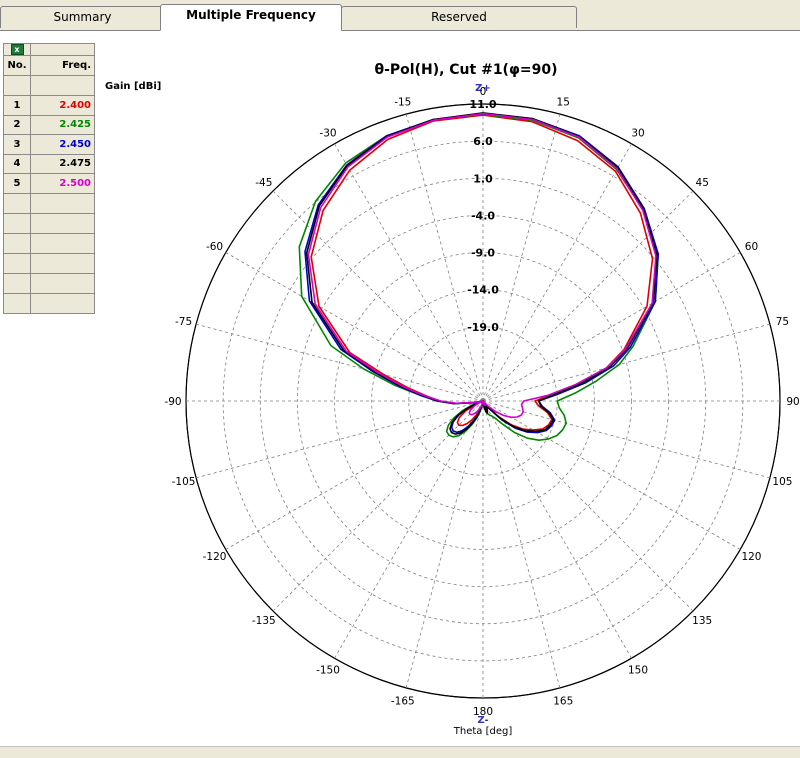 The height and width of the screenshot is (758, 800). I want to click on radial-tick-label: 1.0, so click(483, 178).